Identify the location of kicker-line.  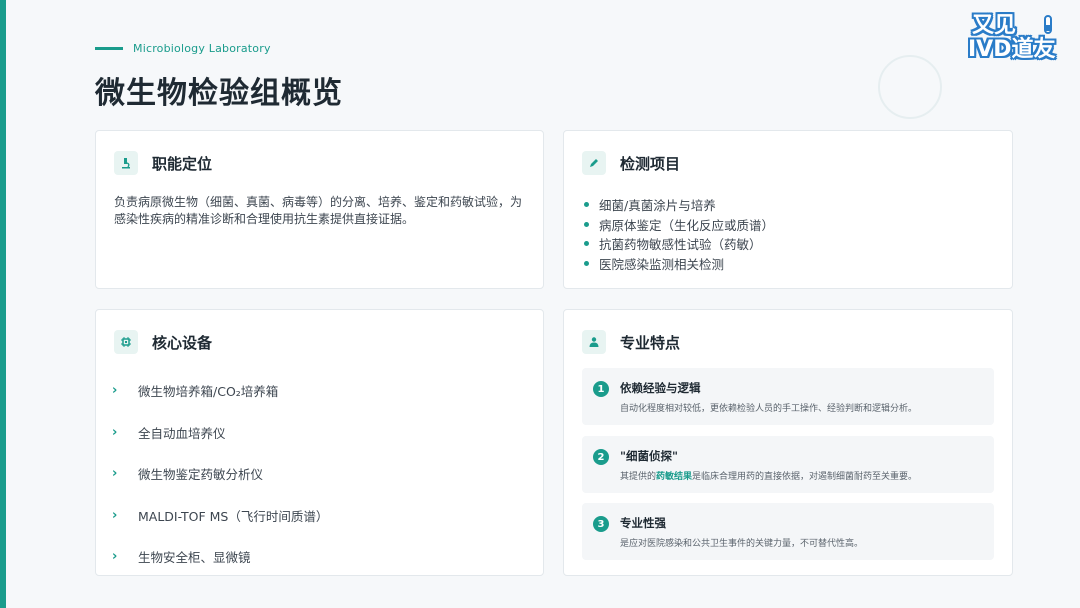
(109, 48).